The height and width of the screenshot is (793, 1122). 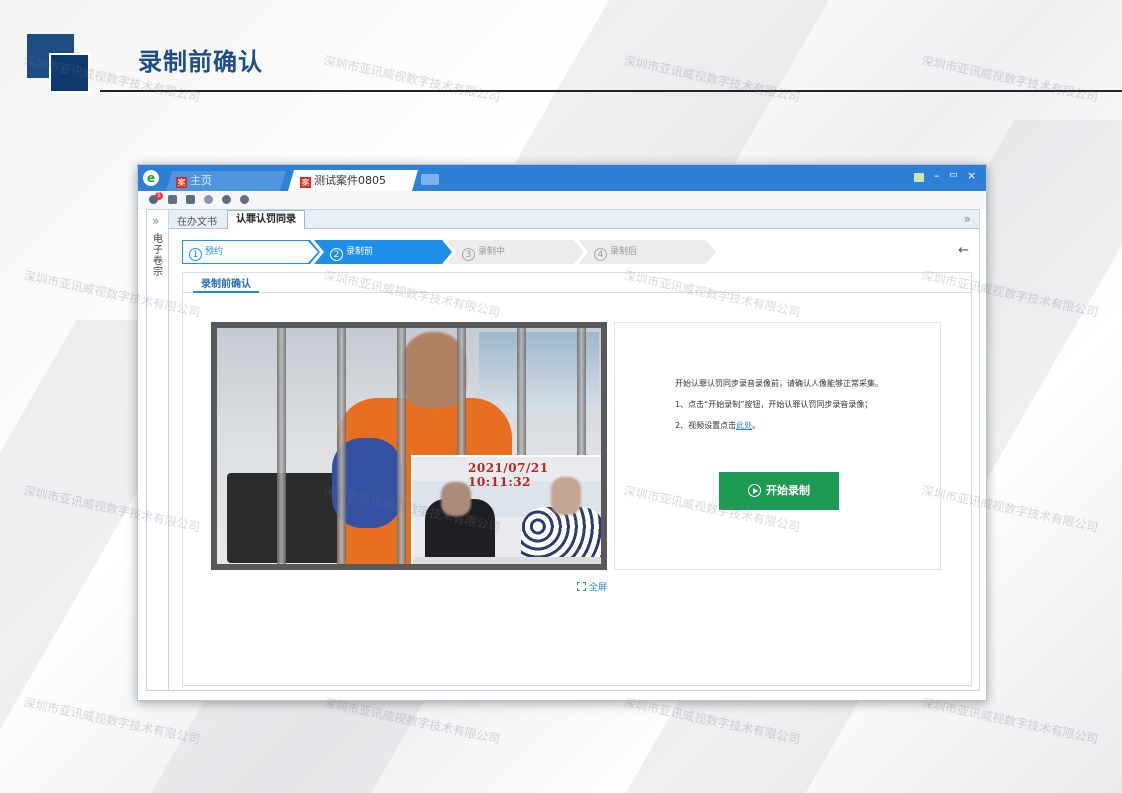 What do you see at coordinates (69, 73) in the screenshot?
I see `logo-square-front` at bounding box center [69, 73].